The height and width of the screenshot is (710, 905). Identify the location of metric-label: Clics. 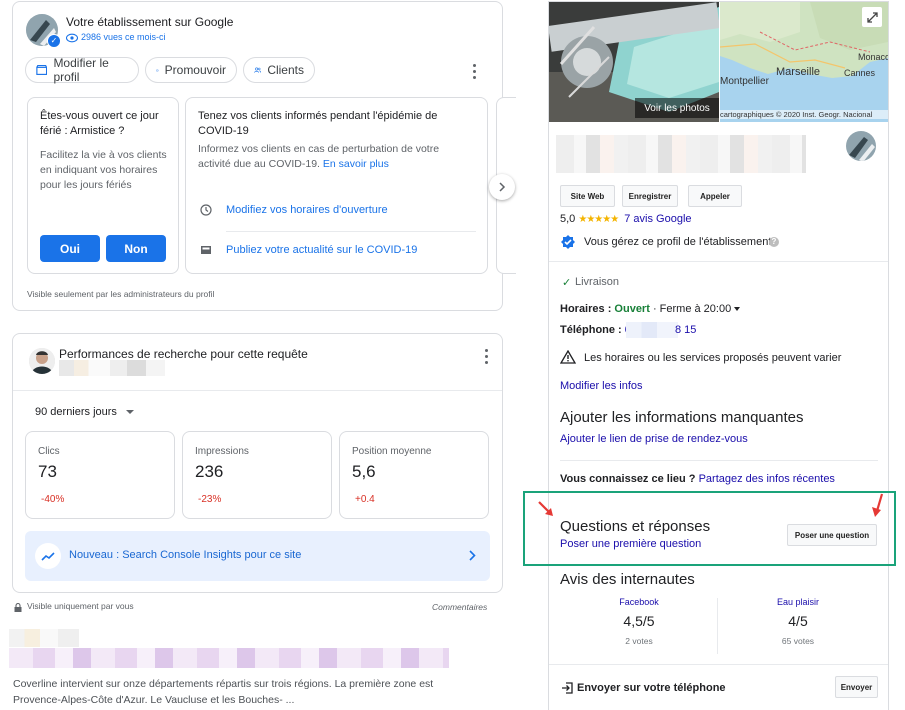
(49, 451).